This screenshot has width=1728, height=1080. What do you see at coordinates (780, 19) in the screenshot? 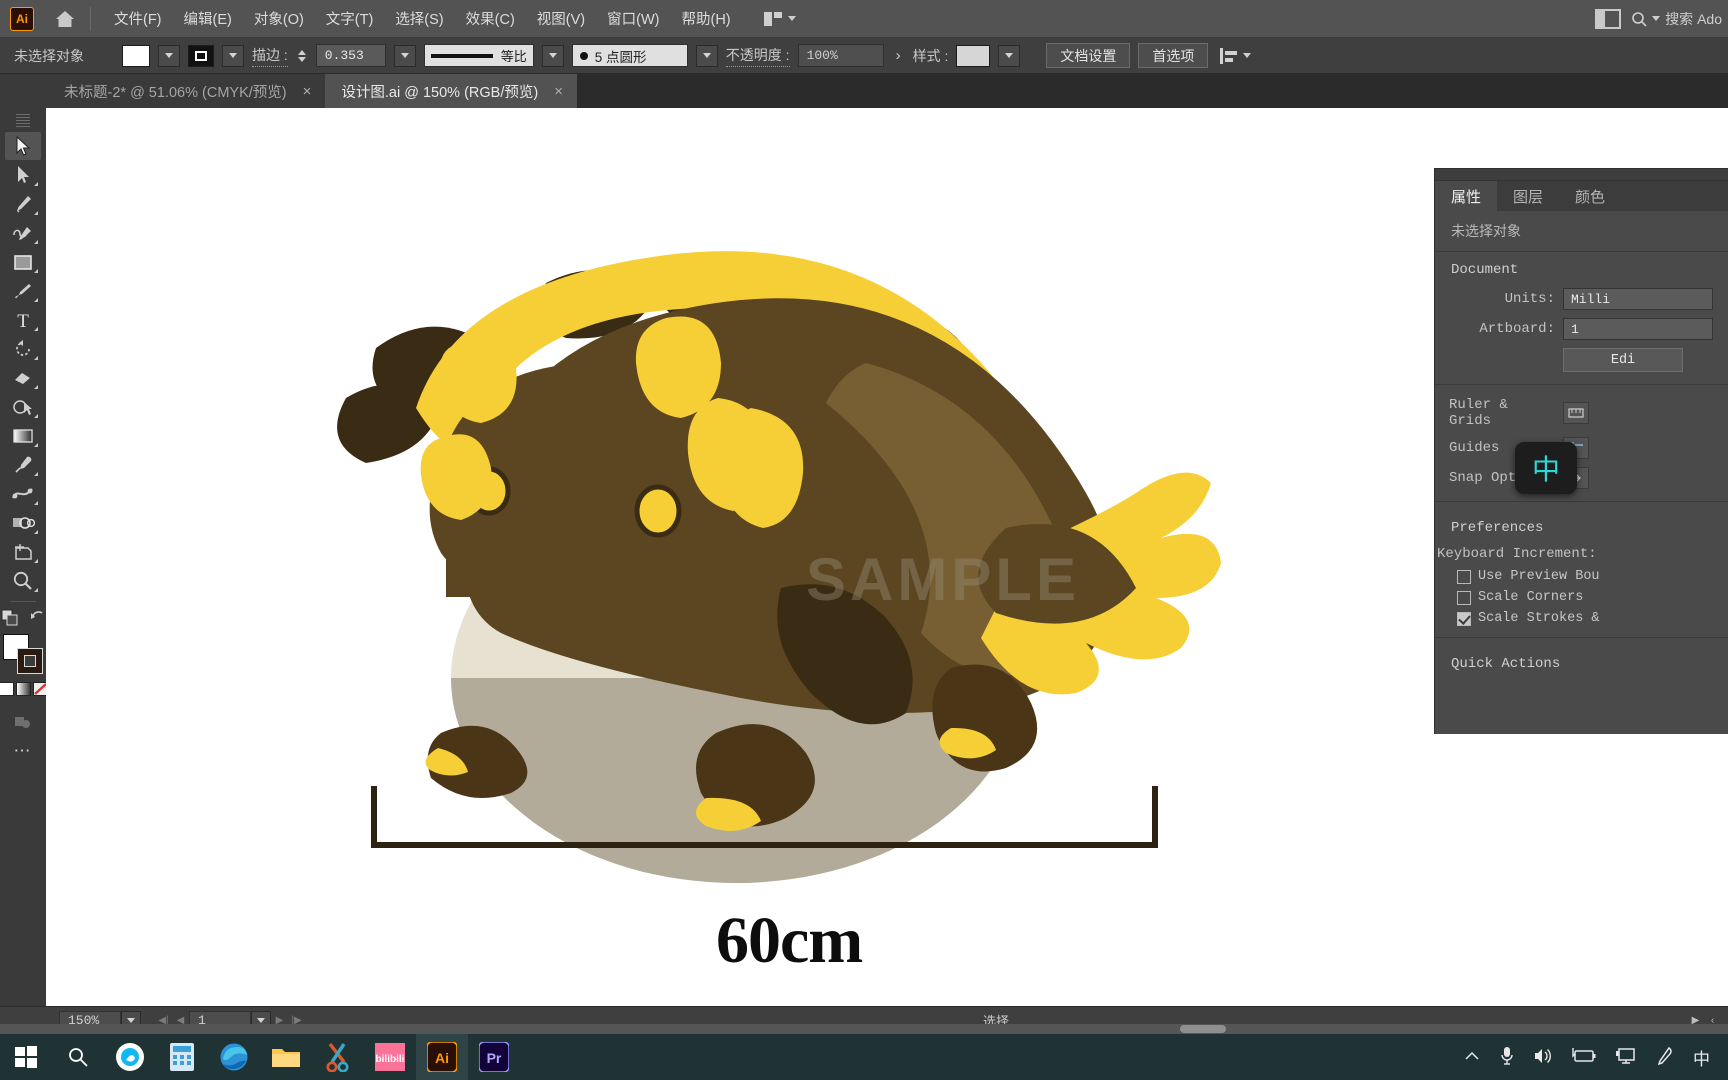
I see `workspace-switcher` at bounding box center [780, 19].